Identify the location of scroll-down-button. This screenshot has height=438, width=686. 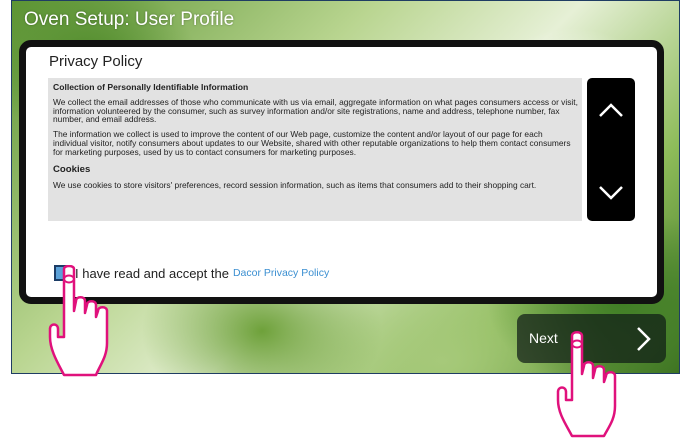
(611, 193).